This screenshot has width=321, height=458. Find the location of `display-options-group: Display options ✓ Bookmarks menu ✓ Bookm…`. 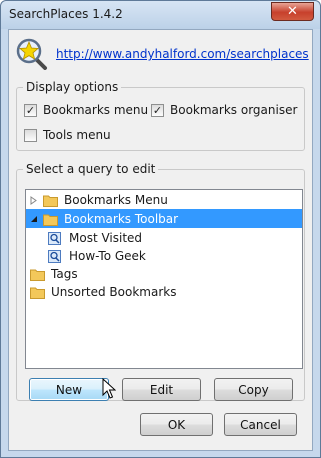

display-options-group: Display options ✓ Bookmarks menu ✓ Bookm… is located at coordinates (160, 115).